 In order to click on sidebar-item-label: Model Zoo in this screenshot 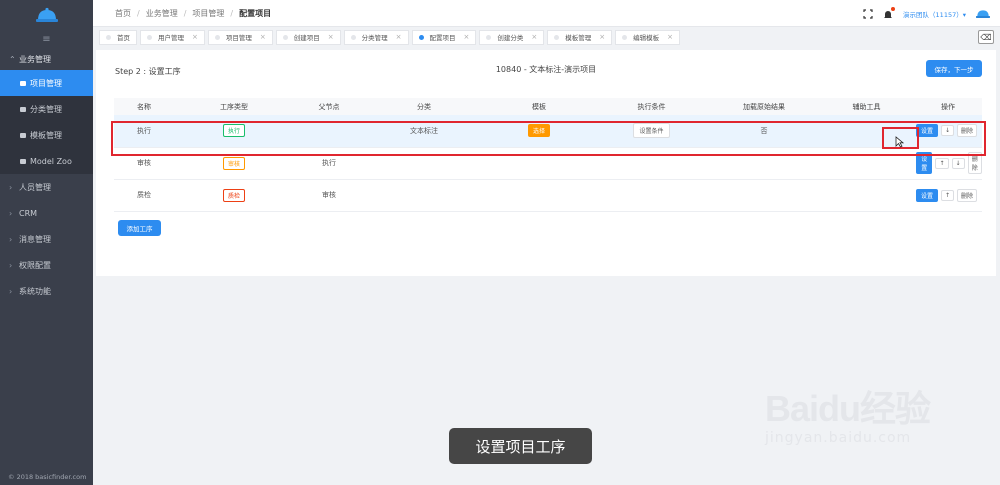, I will do `click(51, 161)`.